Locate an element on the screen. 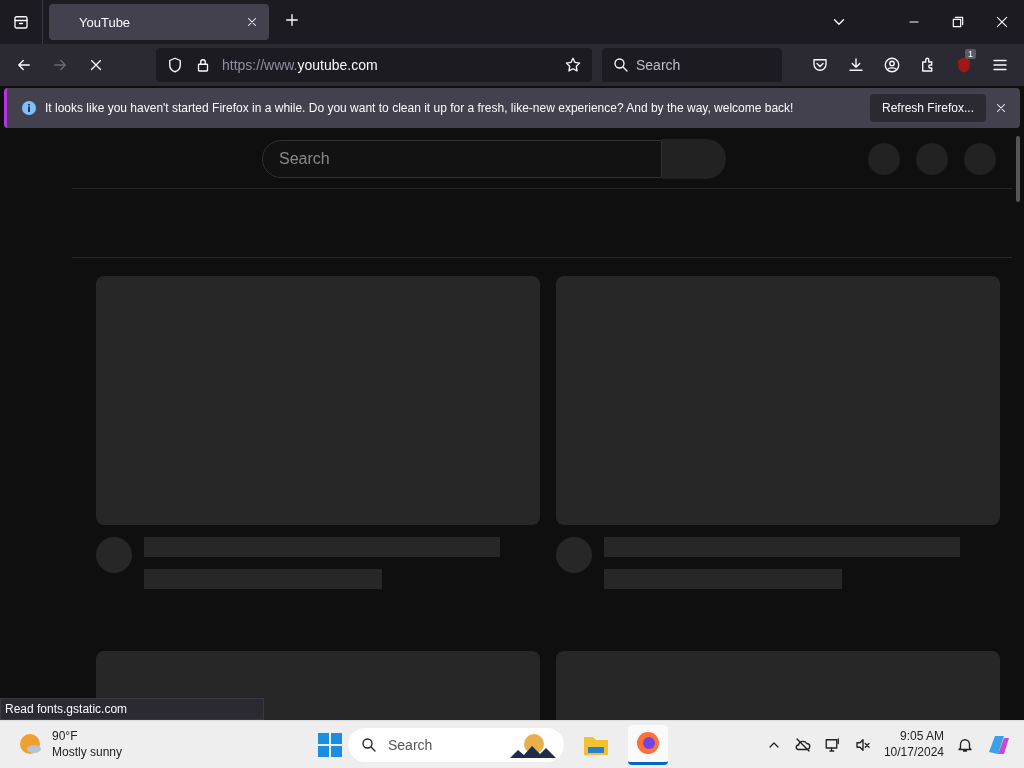 The width and height of the screenshot is (1024, 768). clock-time: 9:05 AM is located at coordinates (921, 736).